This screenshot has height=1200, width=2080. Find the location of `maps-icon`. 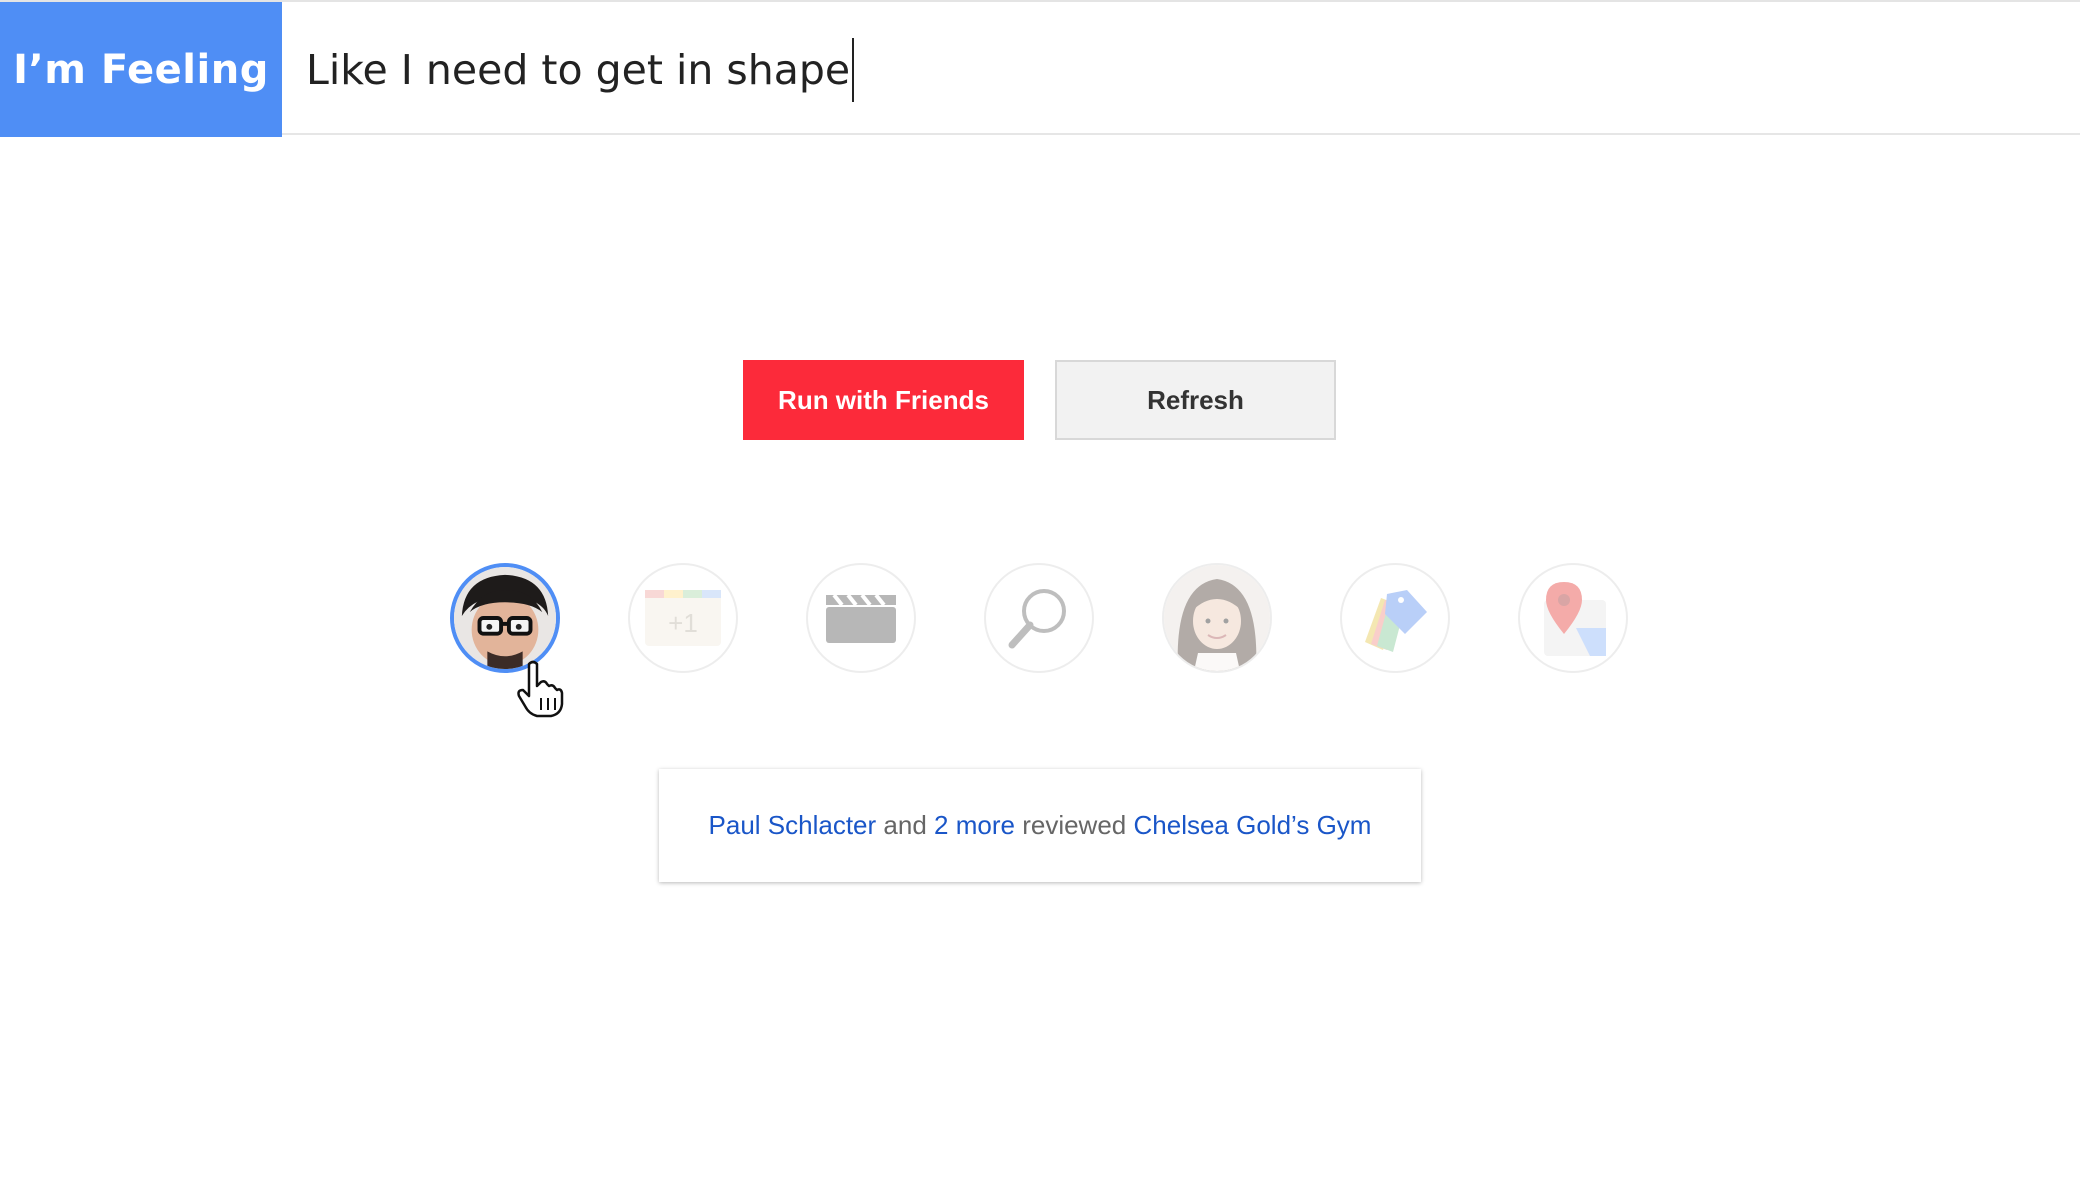

maps-icon is located at coordinates (1575, 619).